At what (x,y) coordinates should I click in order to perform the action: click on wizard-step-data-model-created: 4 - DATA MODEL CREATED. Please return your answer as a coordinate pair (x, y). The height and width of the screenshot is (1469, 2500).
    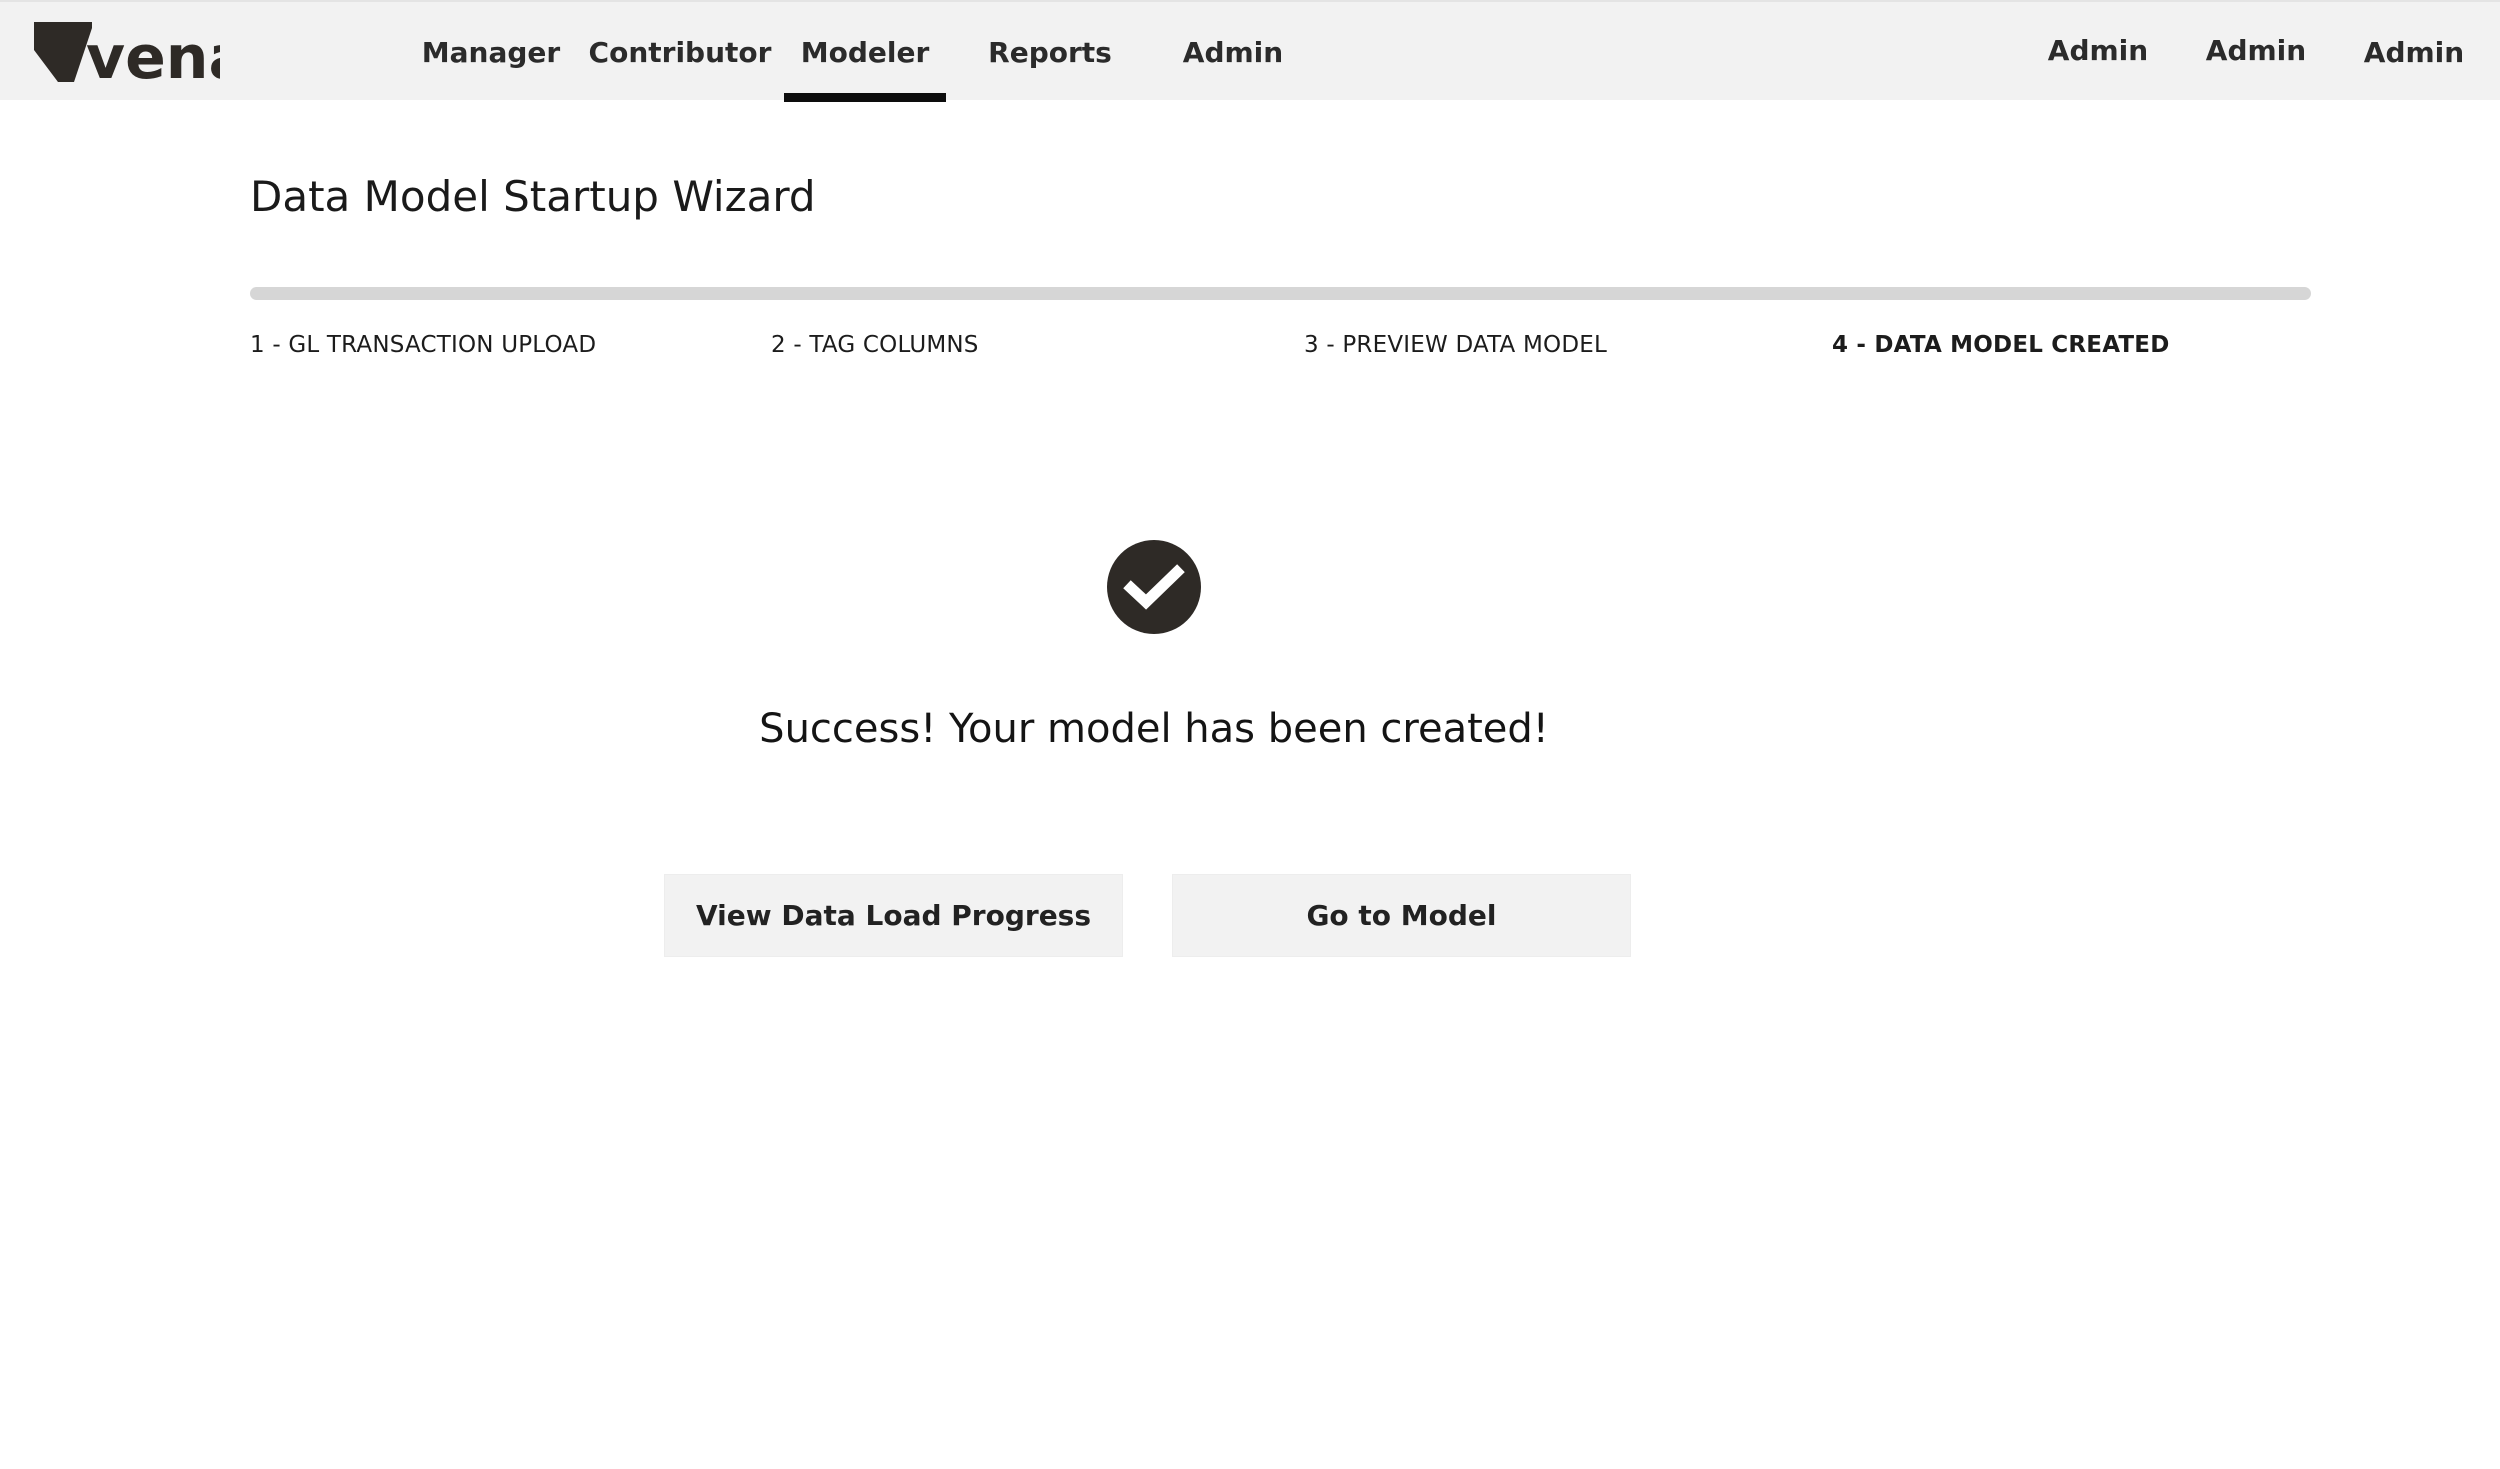
    Looking at the image, I should click on (2001, 345).